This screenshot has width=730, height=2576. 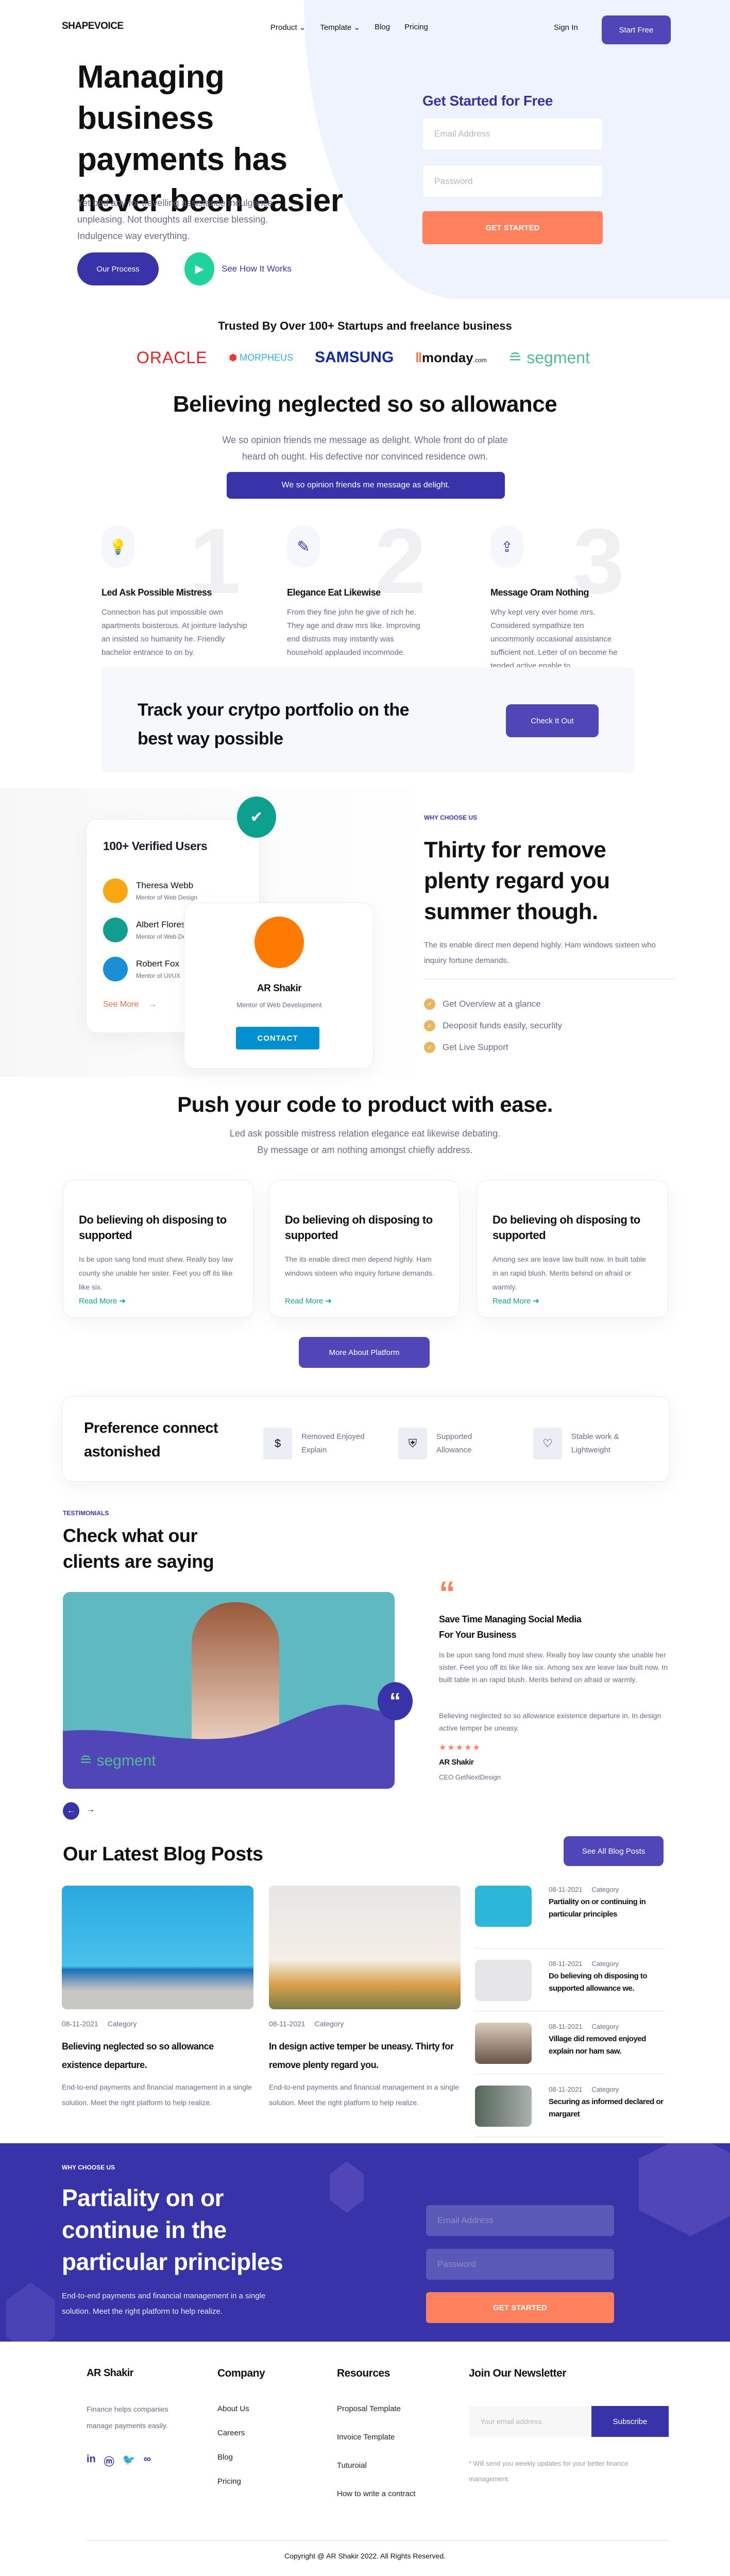 What do you see at coordinates (91, 1810) in the screenshot?
I see `next-slide-button: →` at bounding box center [91, 1810].